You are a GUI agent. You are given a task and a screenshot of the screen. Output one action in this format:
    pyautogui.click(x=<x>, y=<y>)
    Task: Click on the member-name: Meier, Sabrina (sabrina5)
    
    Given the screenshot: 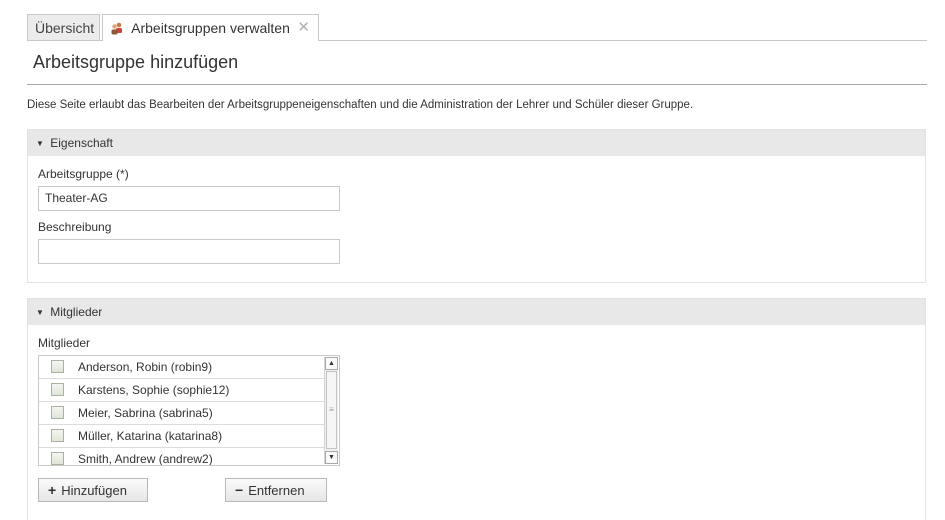 What is the action you would take?
    pyautogui.click(x=145, y=413)
    